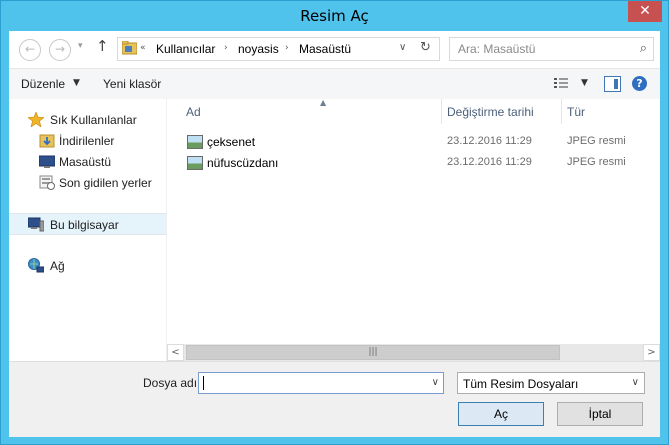  I want to click on cancel-button: İptal, so click(600, 414).